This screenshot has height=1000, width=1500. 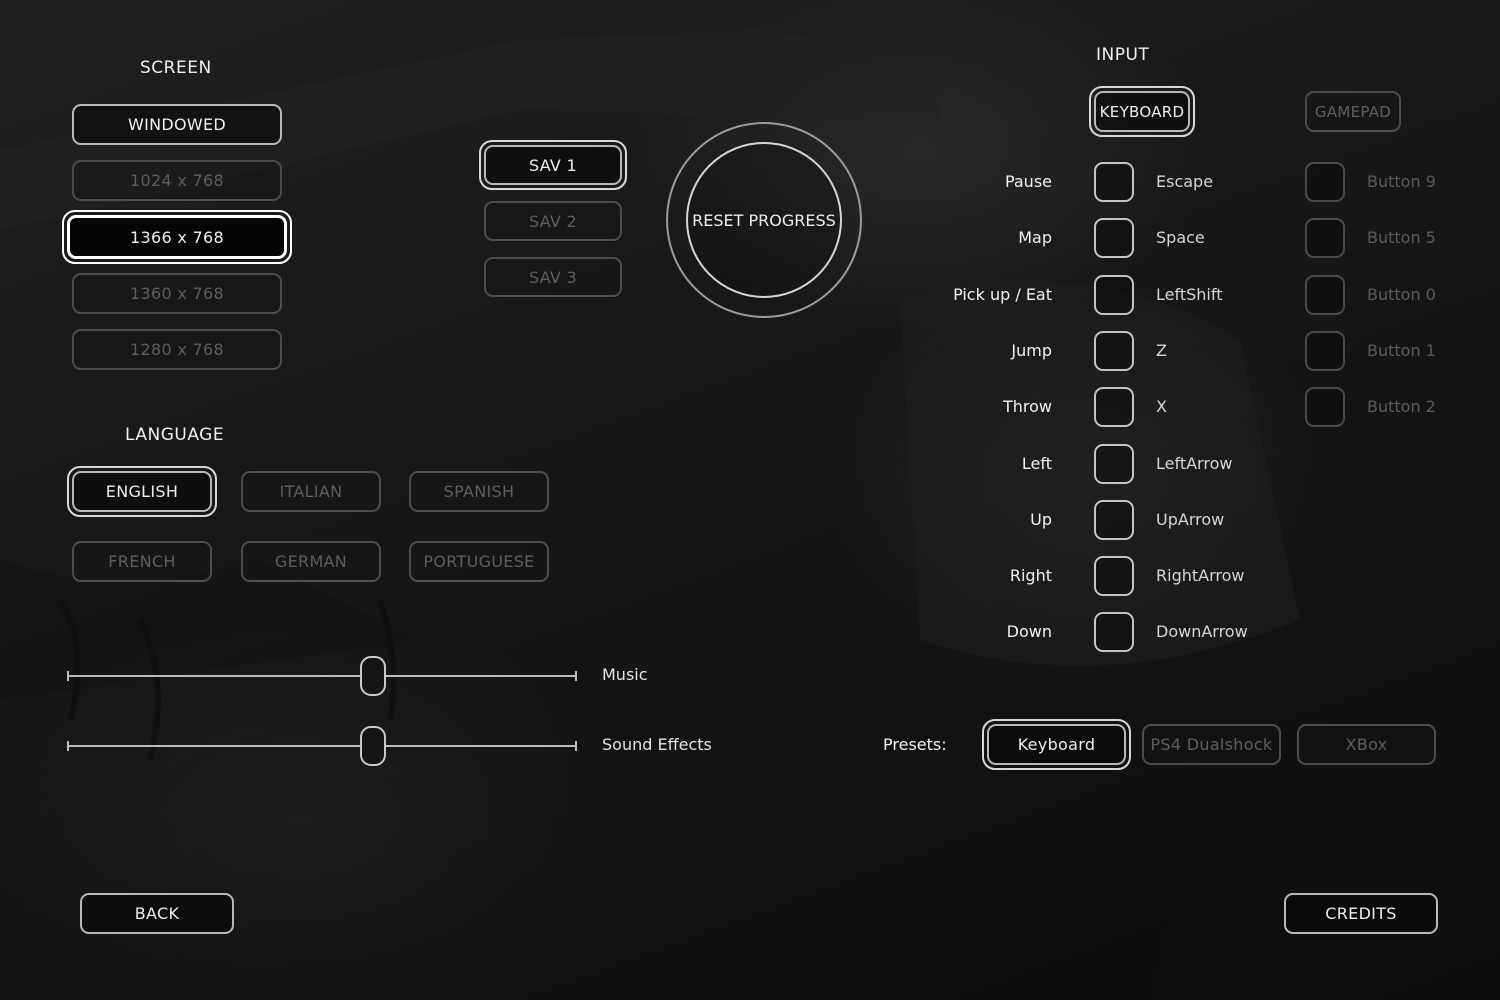 I want to click on language-option-italian: ITALIAN, so click(x=311, y=491).